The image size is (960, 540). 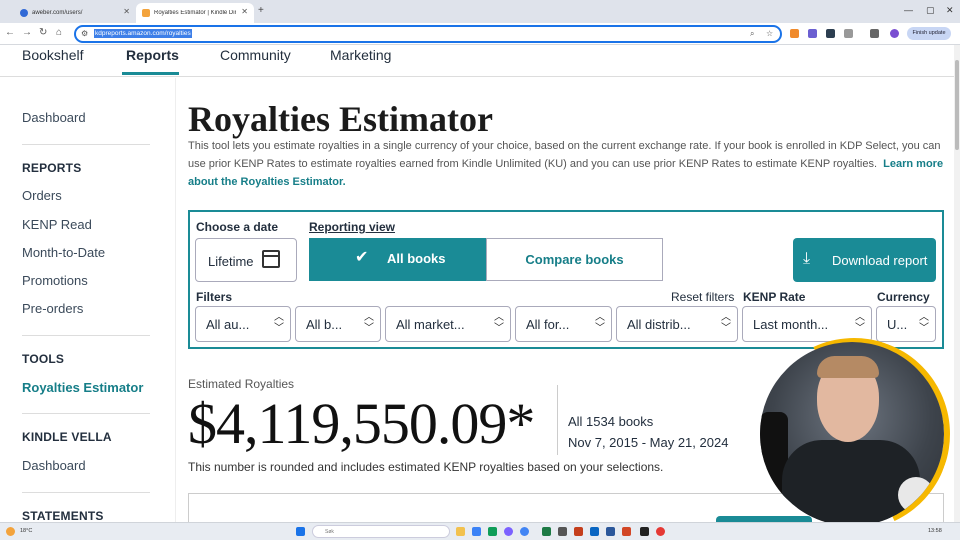 I want to click on taskbar-search: Søk, so click(x=381, y=531).